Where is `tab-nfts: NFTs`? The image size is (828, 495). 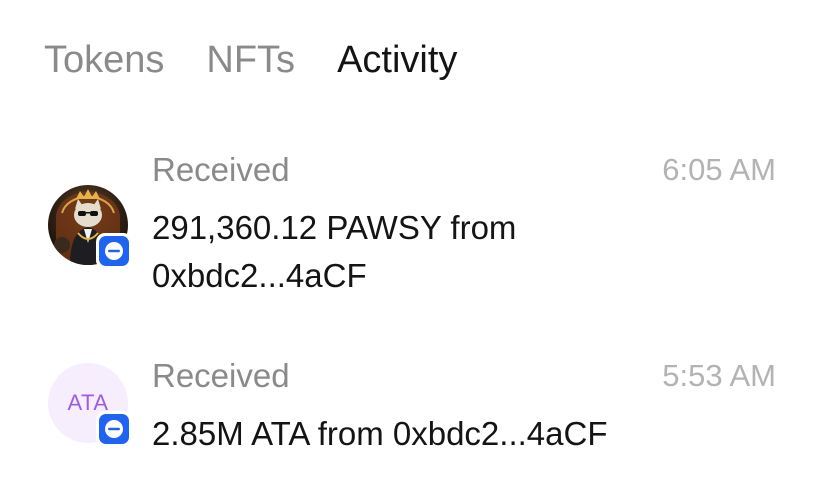
tab-nfts: NFTs is located at coordinates (250, 60).